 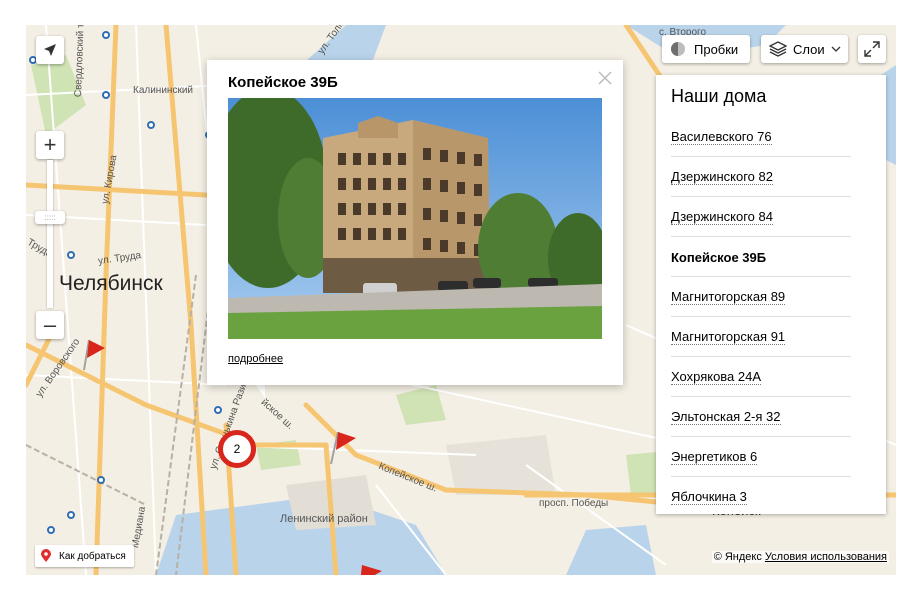 I want to click on list-item: Магнитогорская 91, so click(x=761, y=337).